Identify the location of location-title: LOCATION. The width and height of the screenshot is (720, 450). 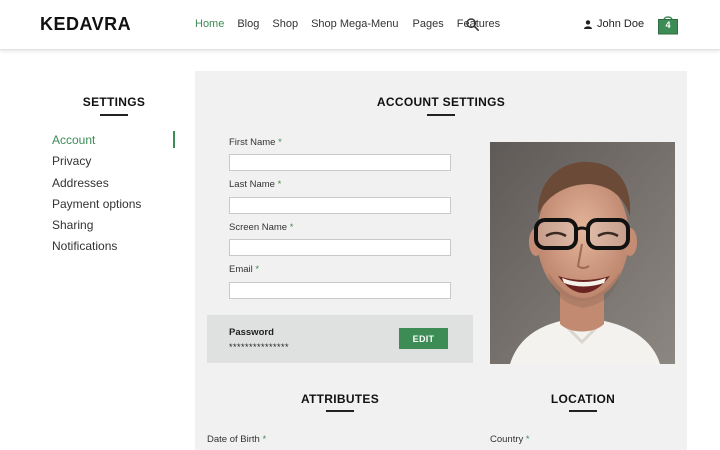
(583, 399).